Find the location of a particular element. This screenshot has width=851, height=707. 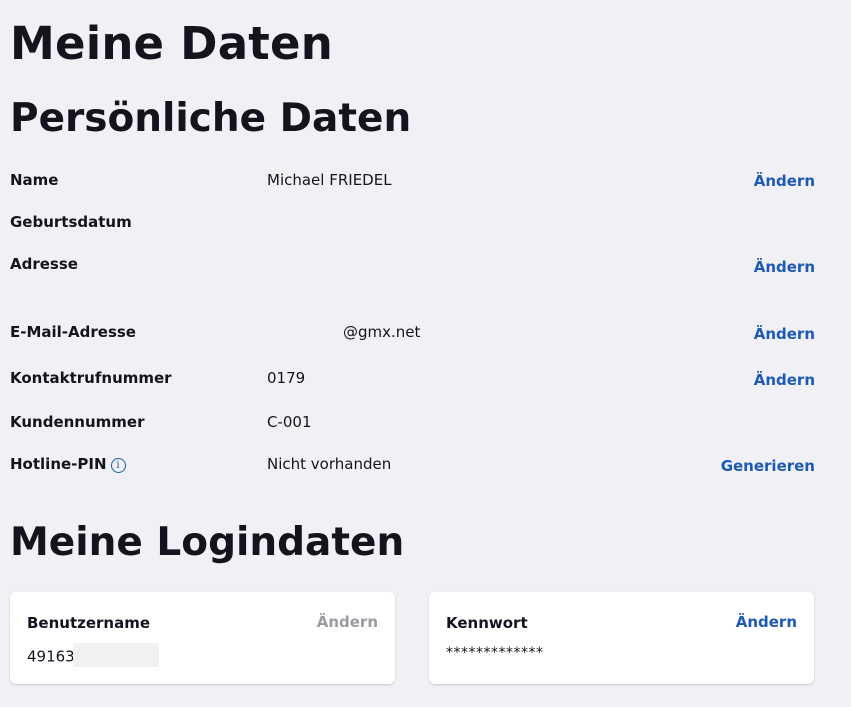

row-email: E-Mail-Adresse @gmx.net Ändern is located at coordinates (412, 333).